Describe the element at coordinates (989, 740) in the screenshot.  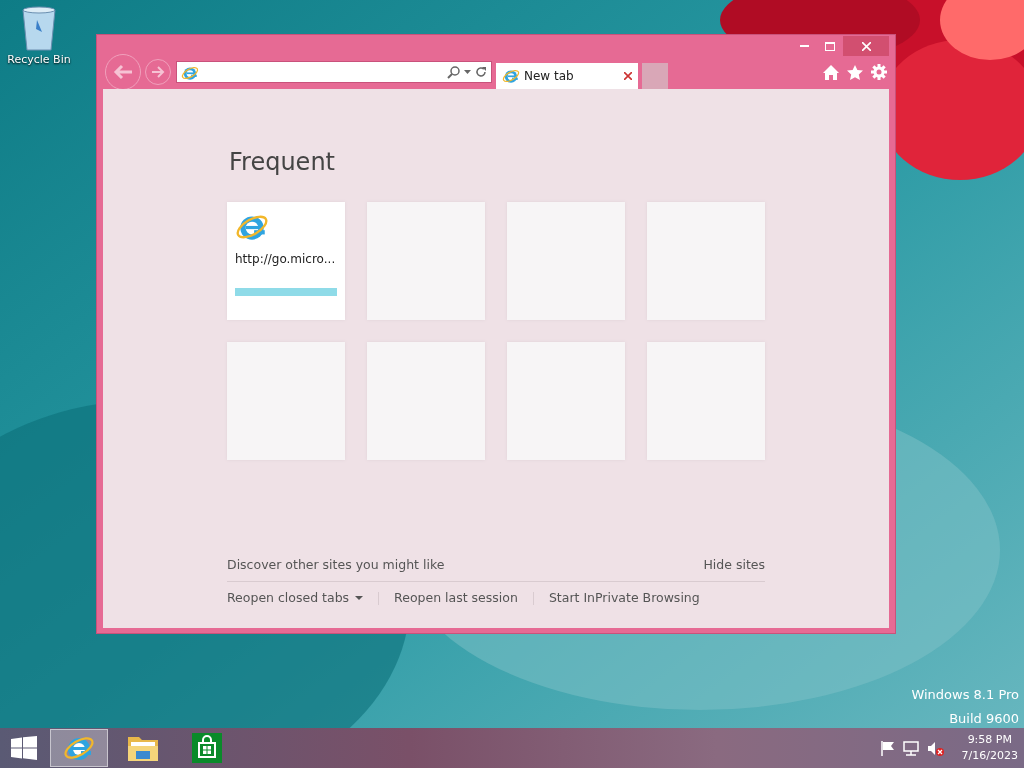
I see `time-text: 9:58 PM` at that location.